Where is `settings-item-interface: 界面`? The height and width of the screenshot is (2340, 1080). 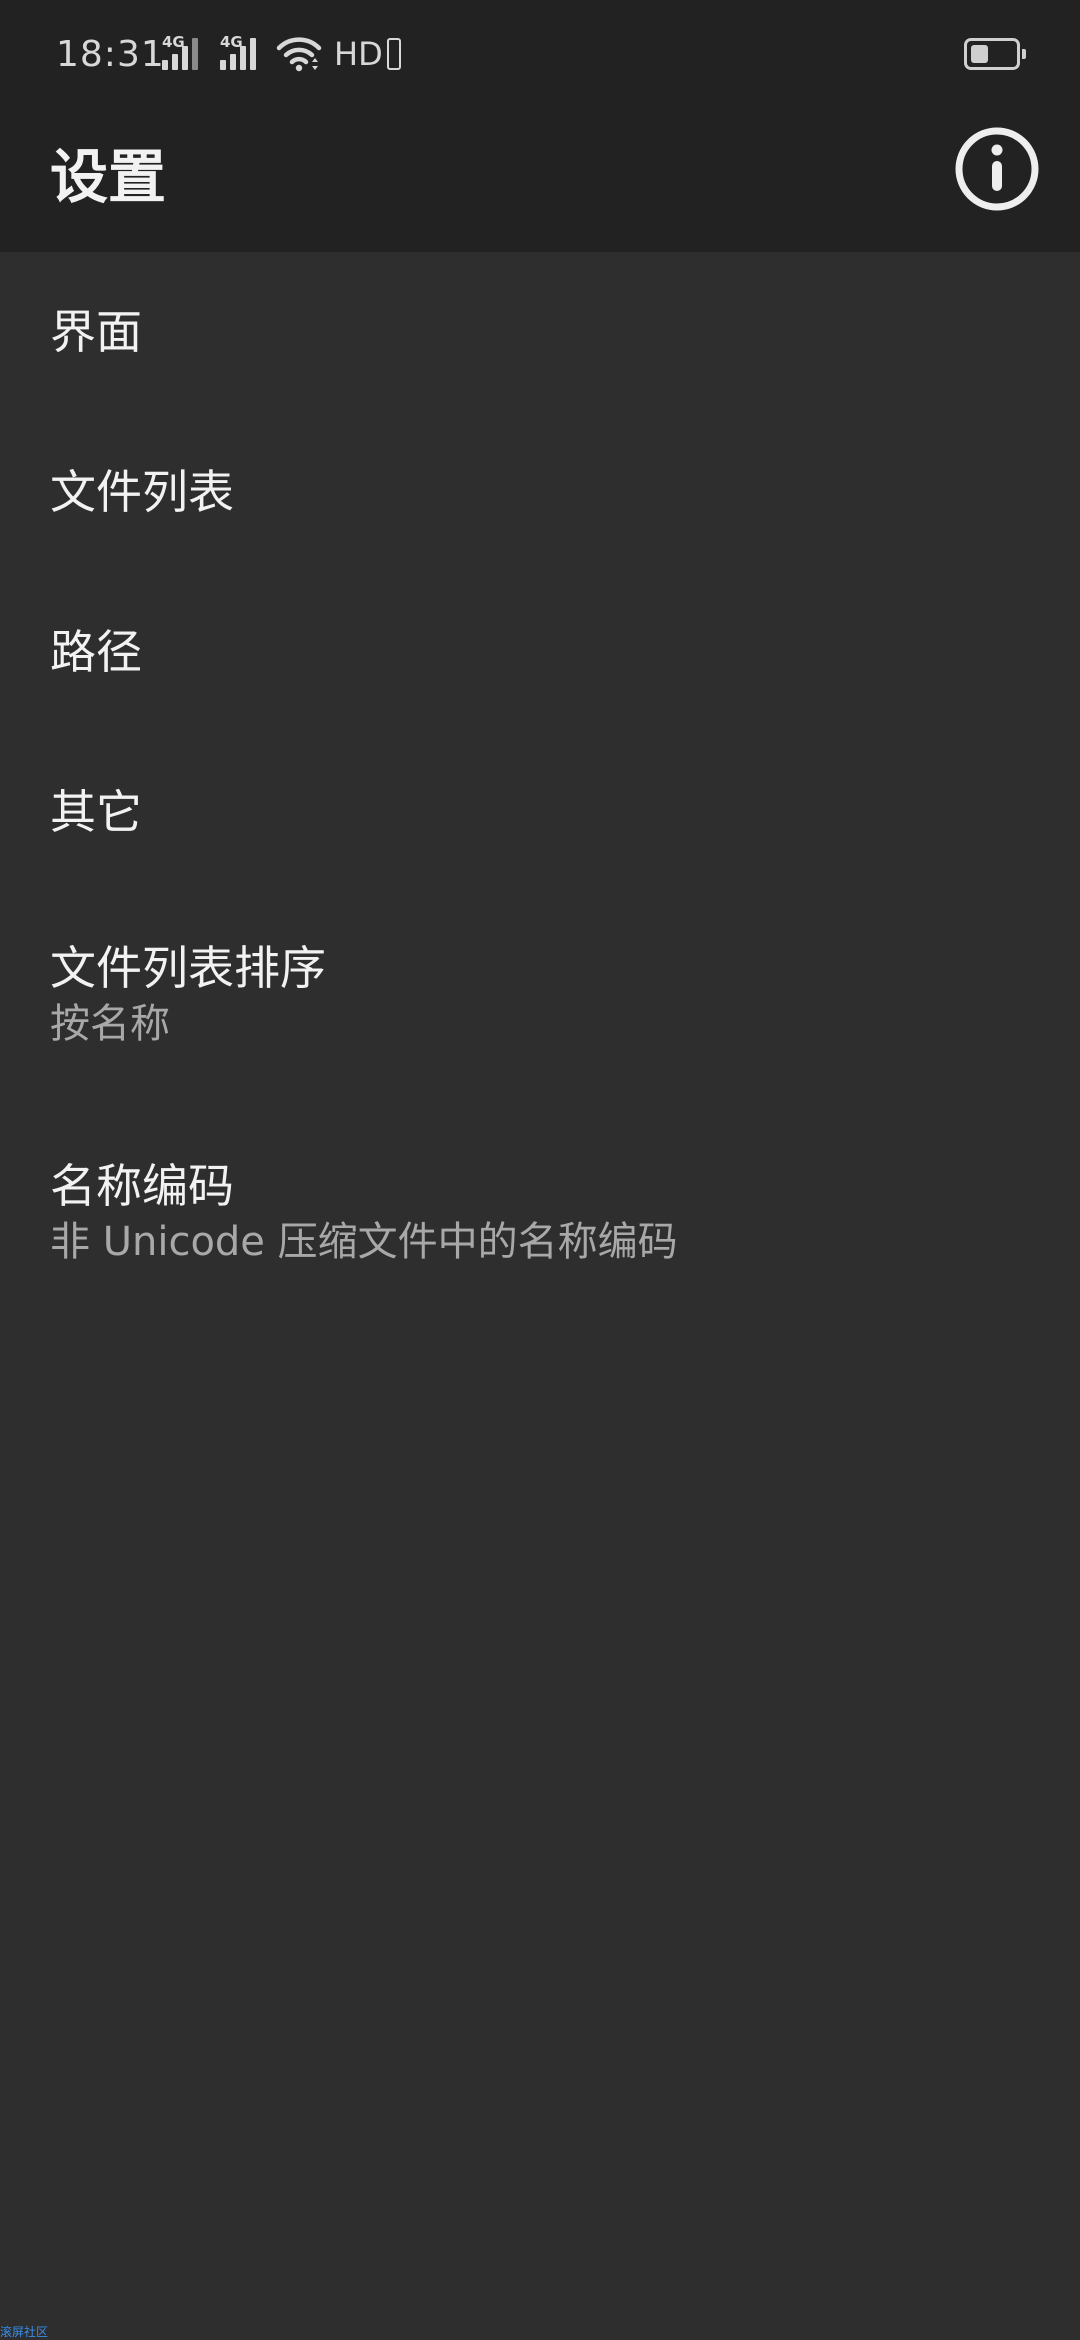 settings-item-interface: 界面 is located at coordinates (540, 332).